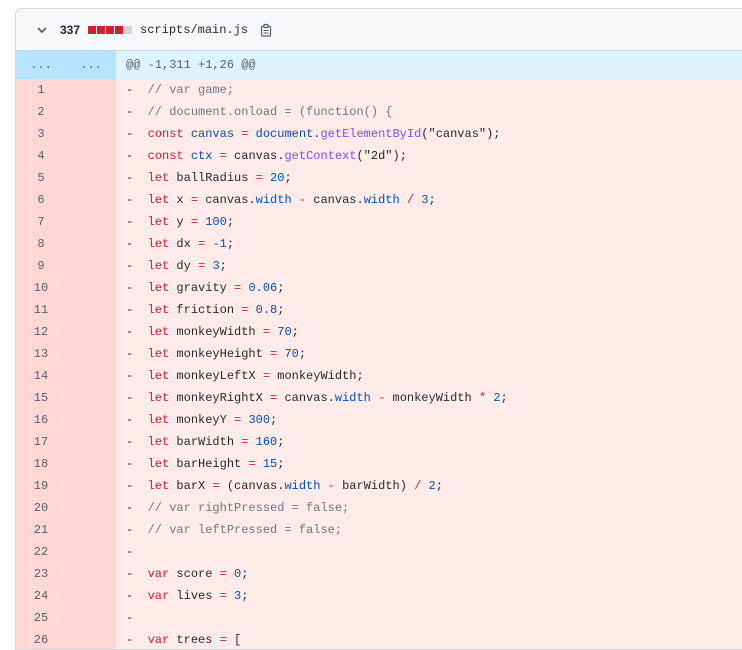 This screenshot has width=742, height=650. Describe the element at coordinates (41, 596) in the screenshot. I see `line-number: 24` at that location.